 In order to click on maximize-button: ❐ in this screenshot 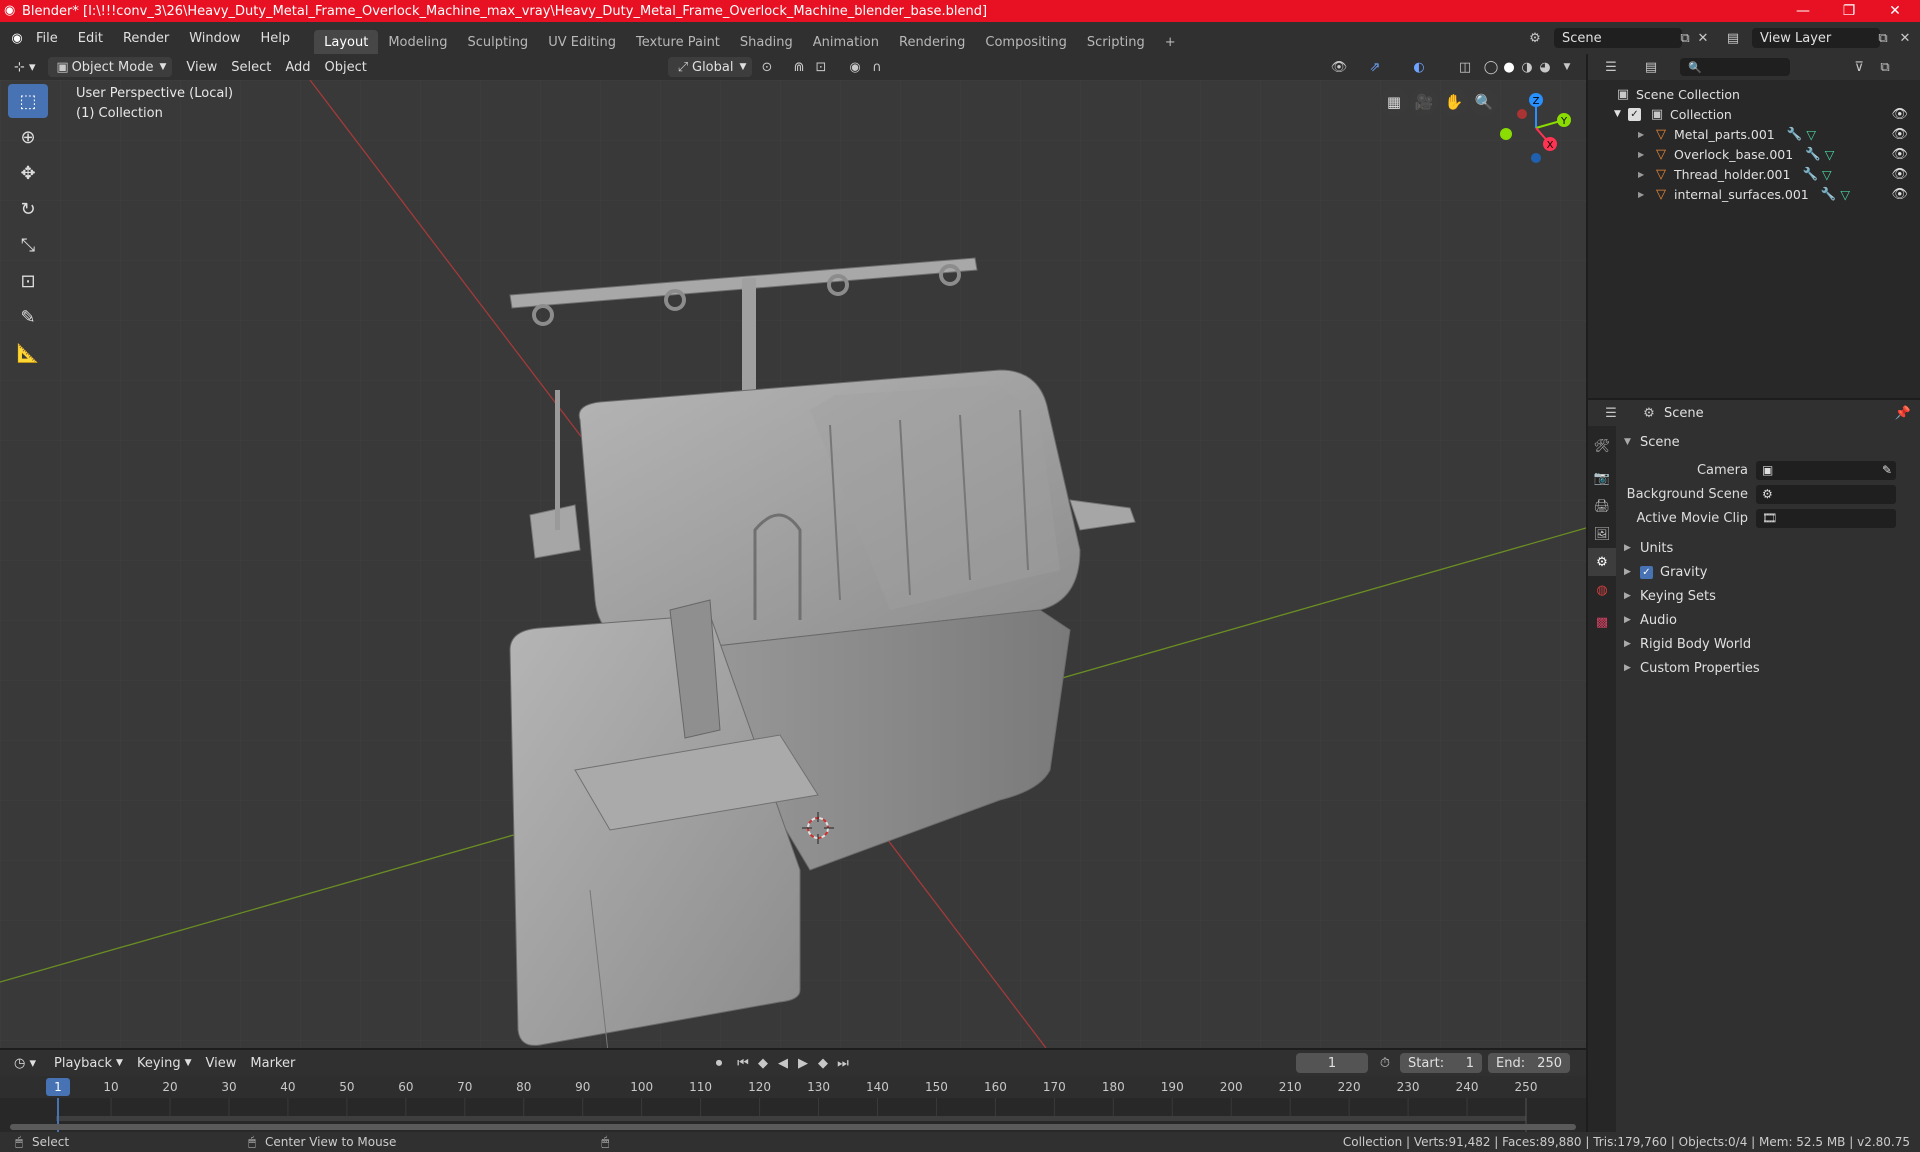, I will do `click(1849, 11)`.